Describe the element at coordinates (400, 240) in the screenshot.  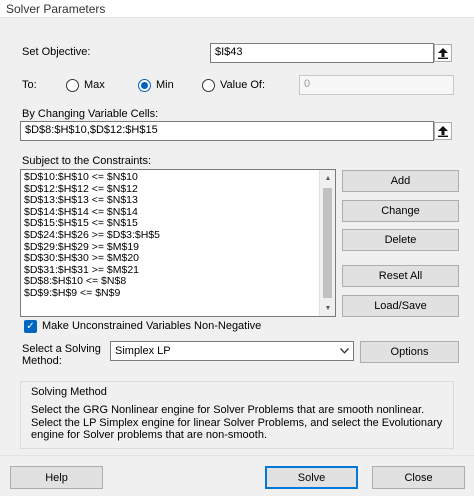
I see `delete-button: Delete` at that location.